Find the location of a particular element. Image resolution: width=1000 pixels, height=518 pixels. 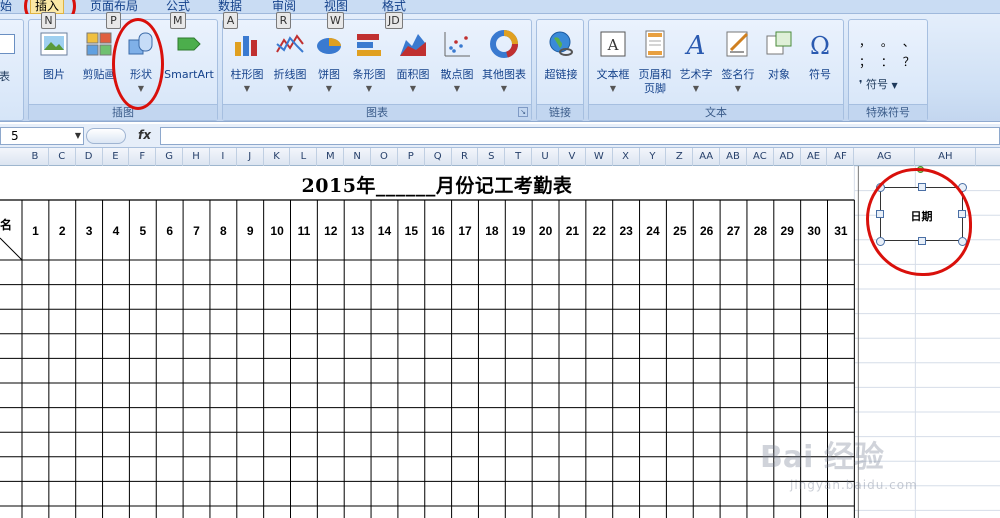

column-header-Z: Z is located at coordinates (680, 157).